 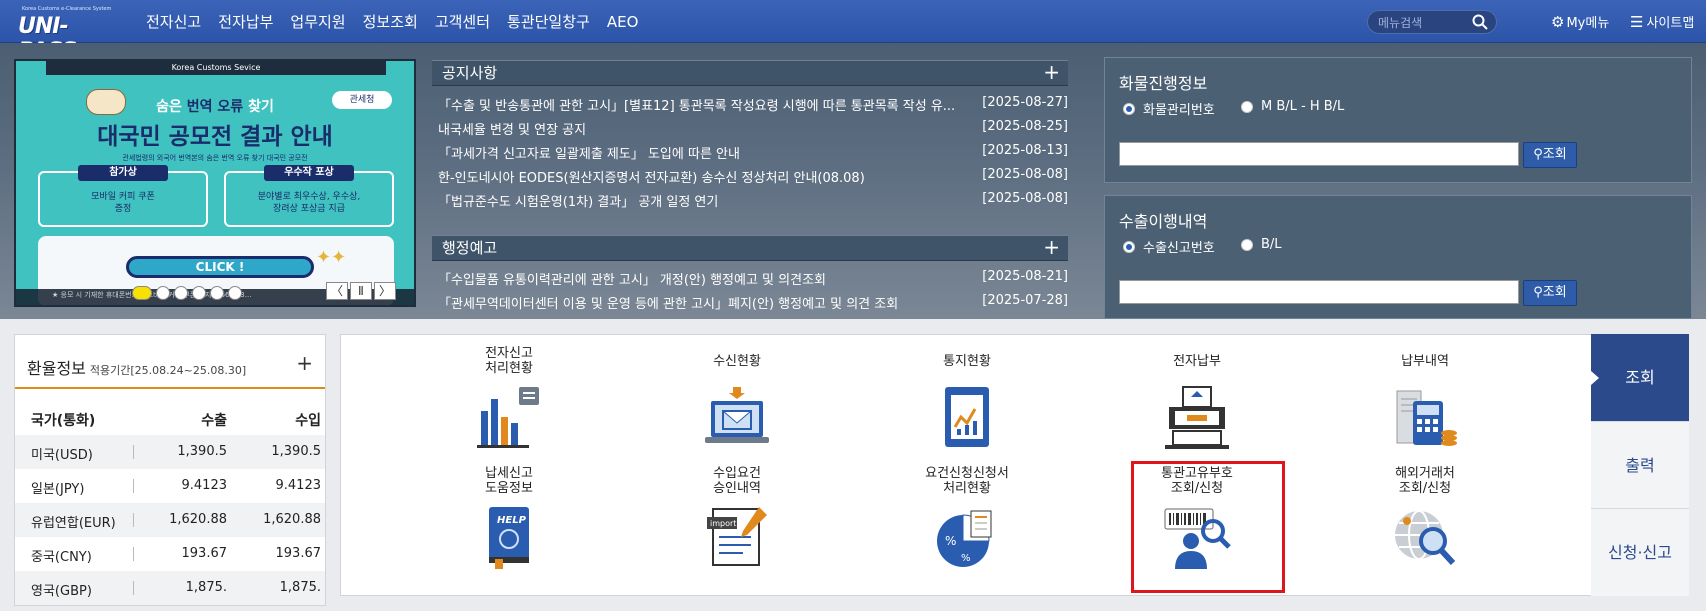 I want to click on cargo-radio-bl: M B/L - H B/L, so click(x=1292, y=106).